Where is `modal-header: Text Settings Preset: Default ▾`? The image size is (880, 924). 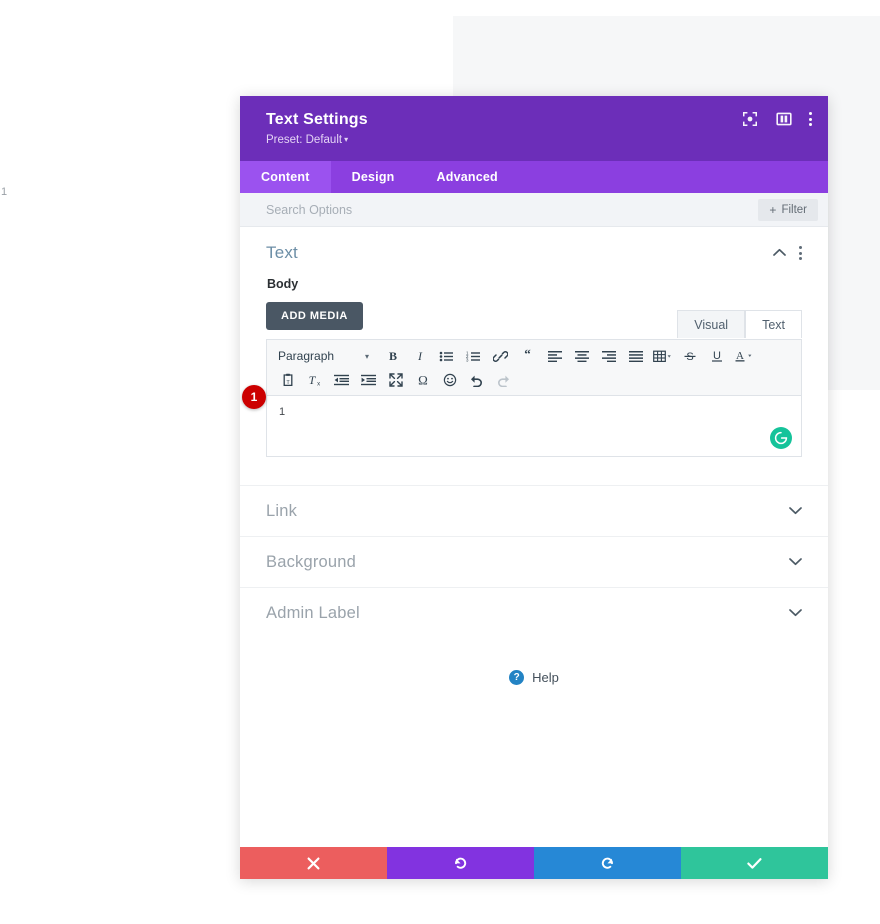 modal-header: Text Settings Preset: Default ▾ is located at coordinates (534, 128).